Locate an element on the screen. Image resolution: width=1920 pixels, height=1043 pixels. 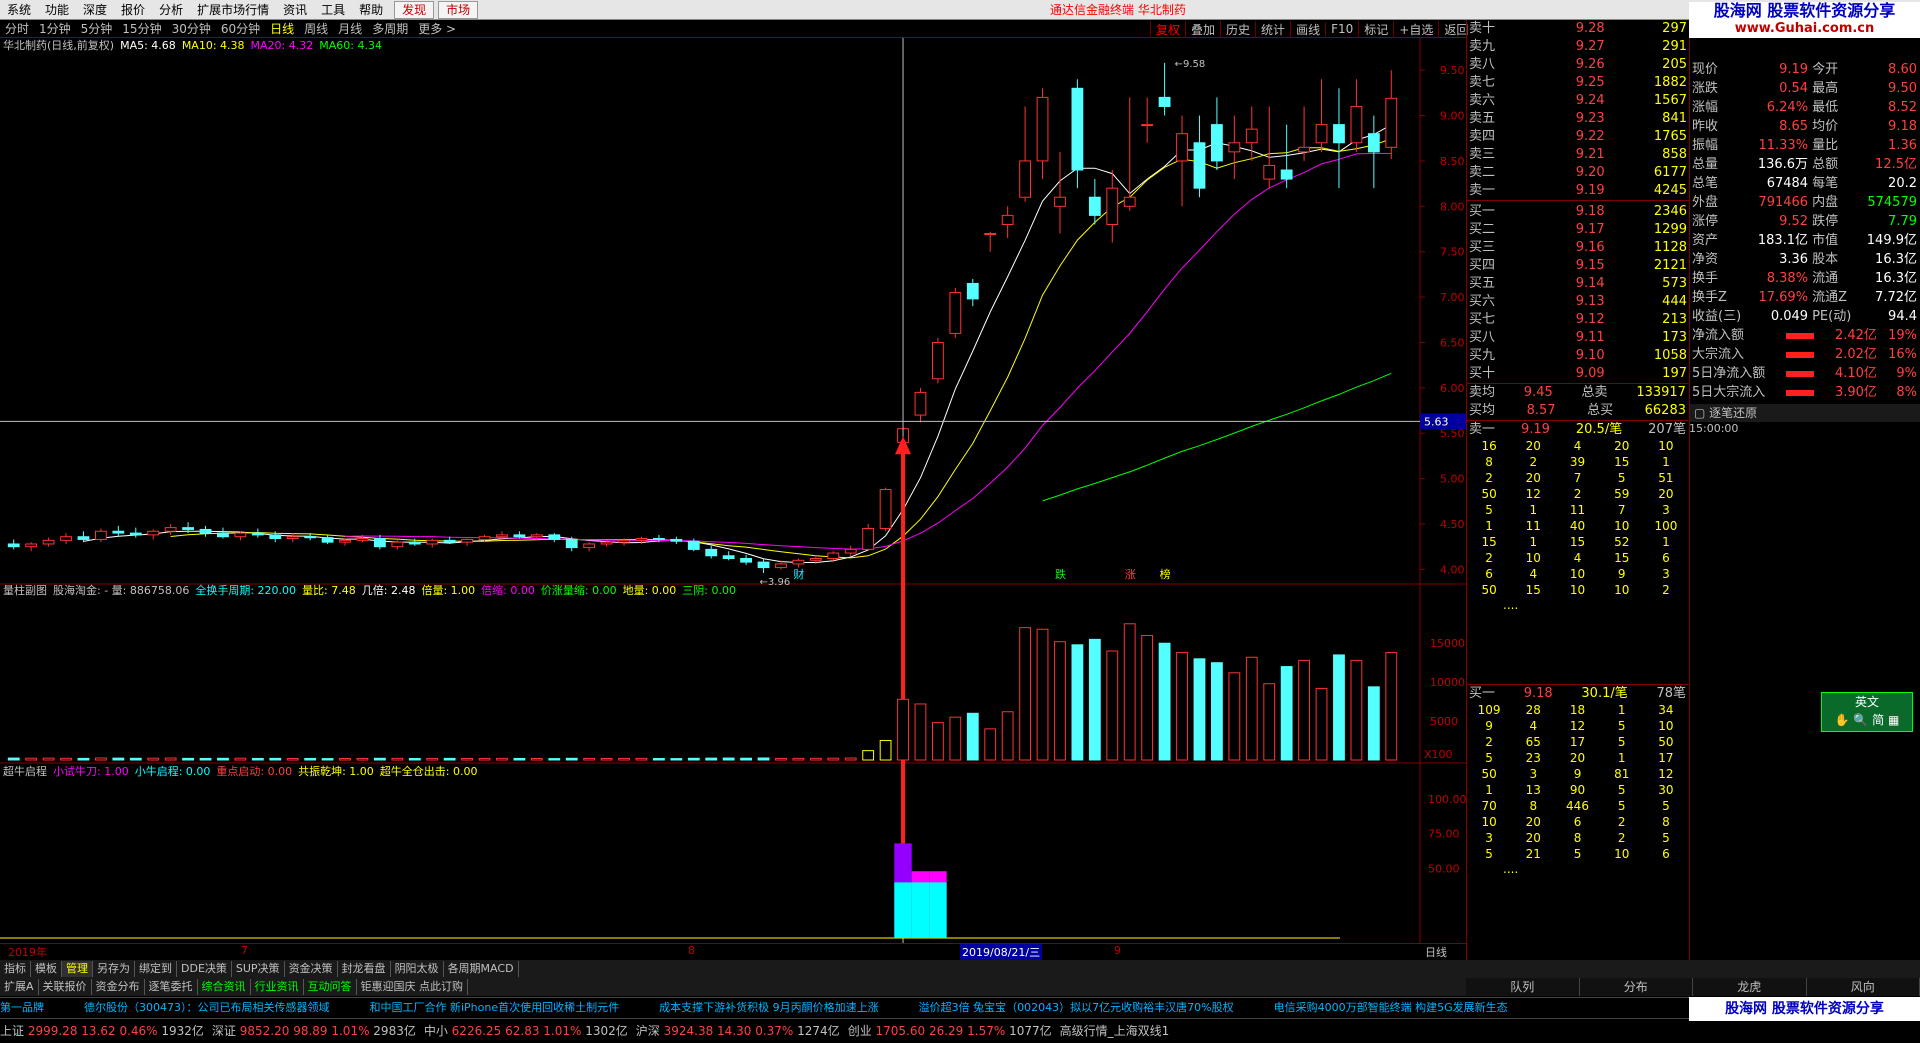
chart-button-4: 画线 is located at coordinates (1307, 29).